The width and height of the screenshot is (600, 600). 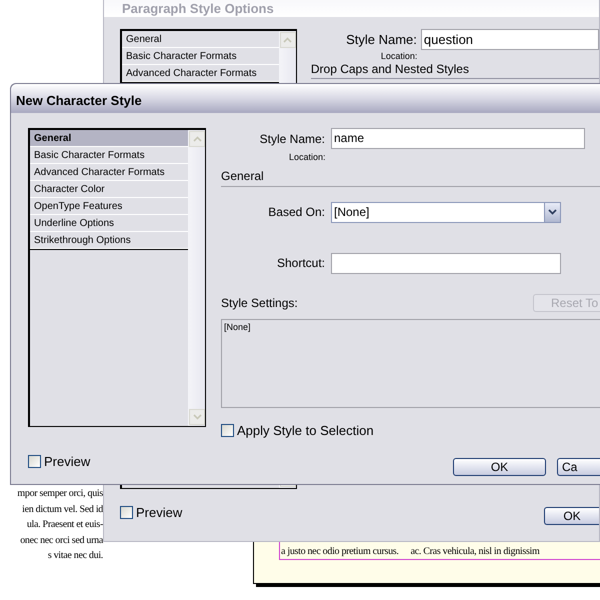 What do you see at coordinates (61, 541) in the screenshot?
I see `text-line: onec nec orci sed urna` at bounding box center [61, 541].